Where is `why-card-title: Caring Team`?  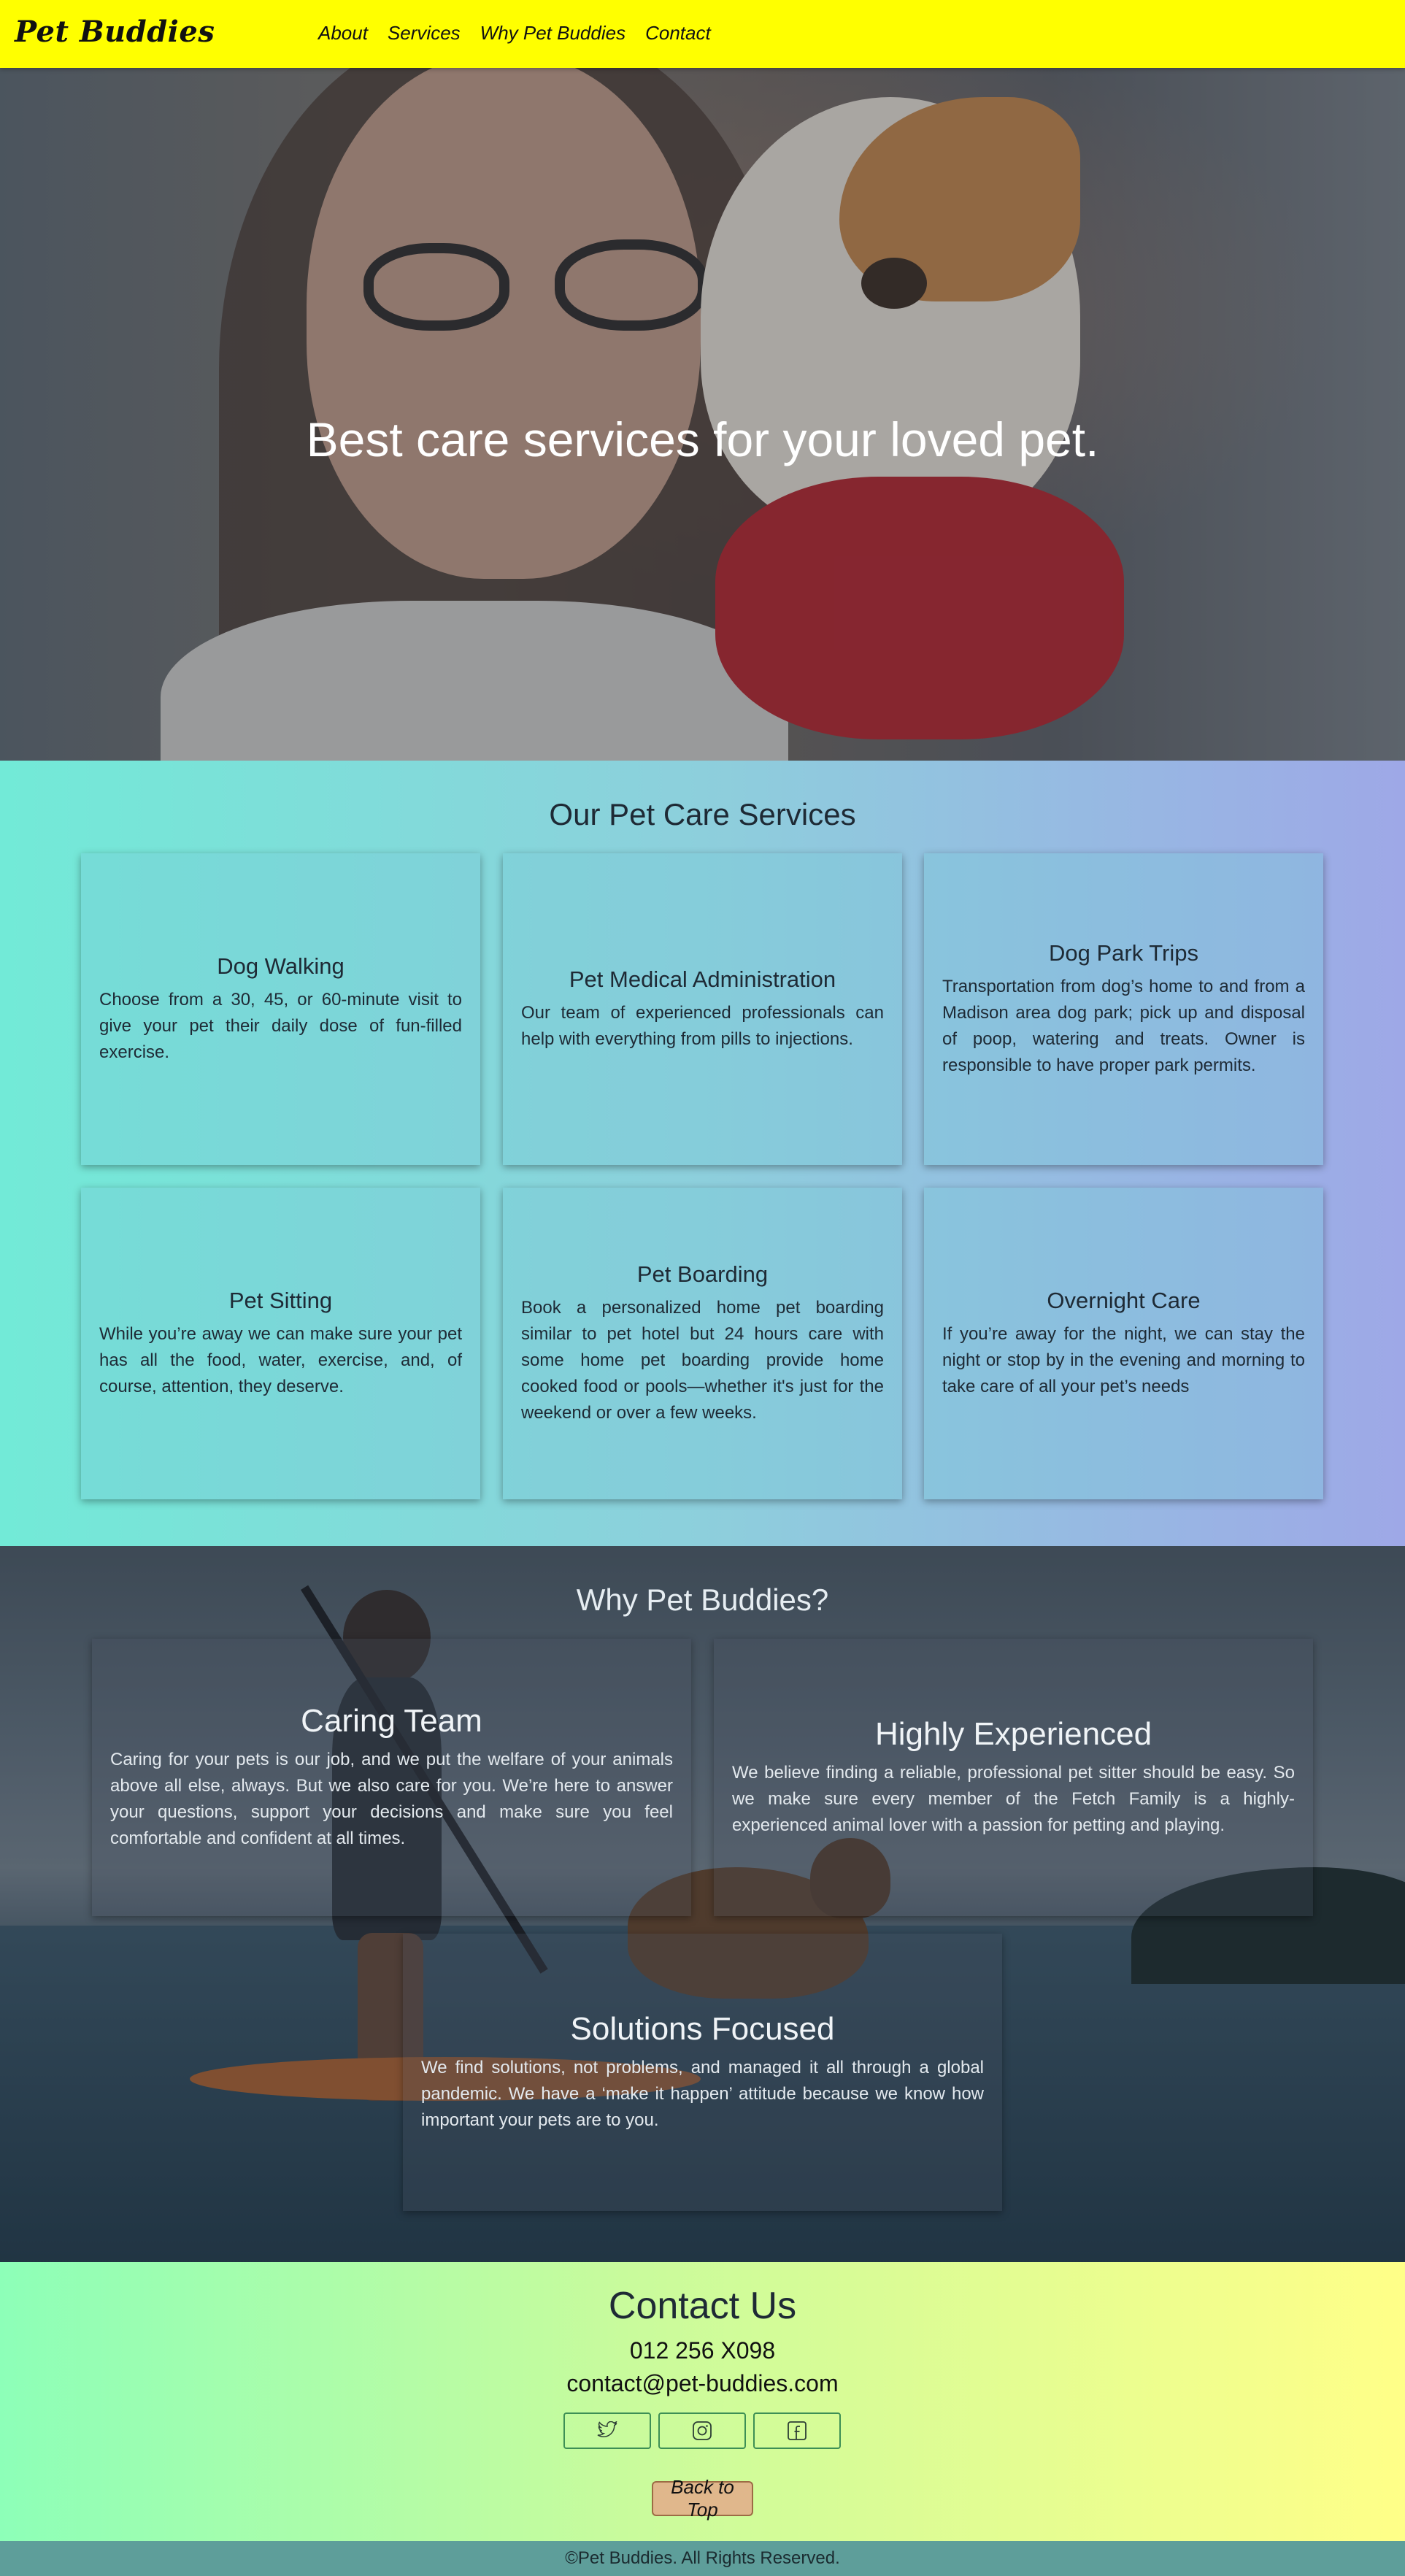 why-card-title: Caring Team is located at coordinates (391, 1721).